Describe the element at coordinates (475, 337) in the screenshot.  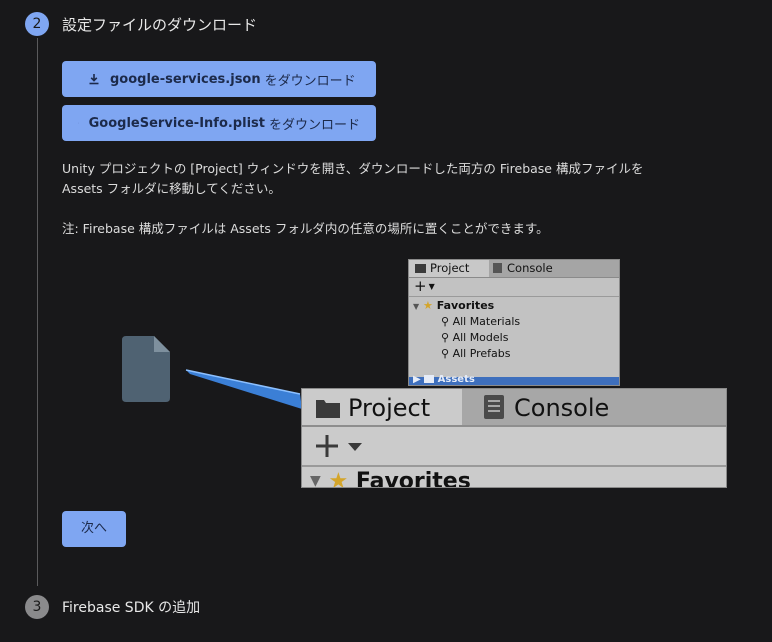
I see `favorites-item: ⚲ All Models` at that location.